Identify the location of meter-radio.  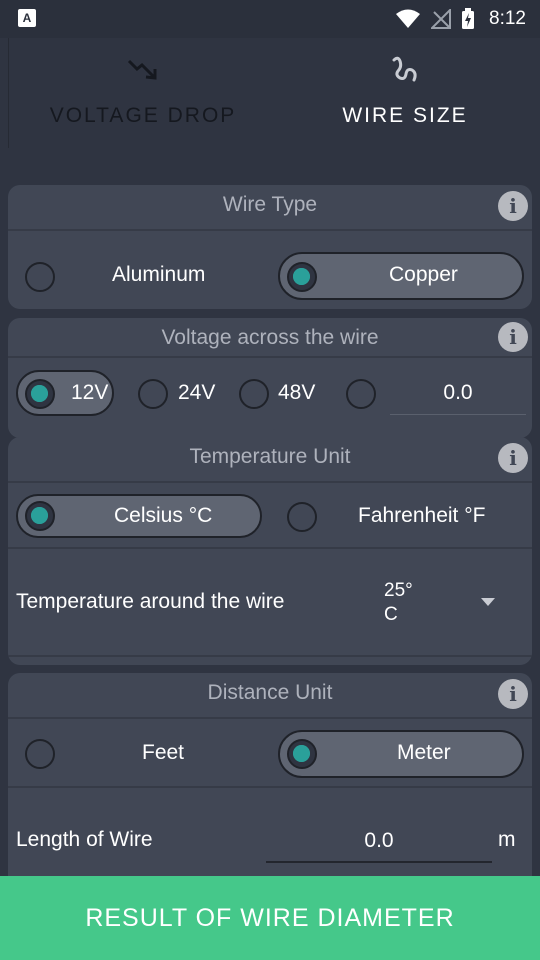
(302, 754).